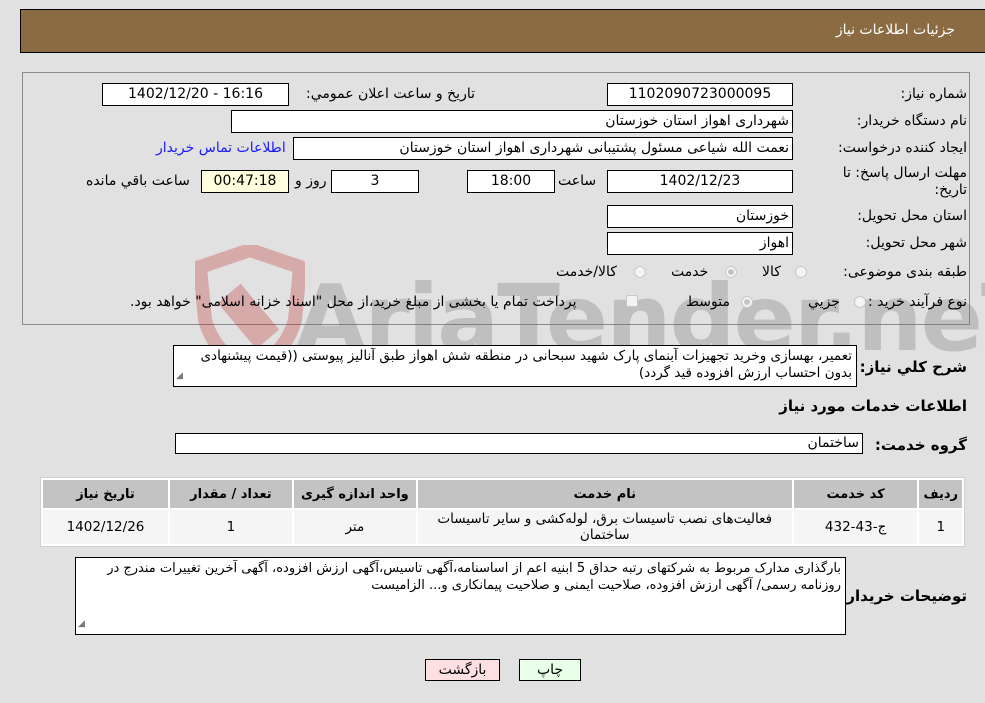  Describe the element at coordinates (700, 94) in the screenshot. I see `need-number-field: 1102090723000095` at that location.